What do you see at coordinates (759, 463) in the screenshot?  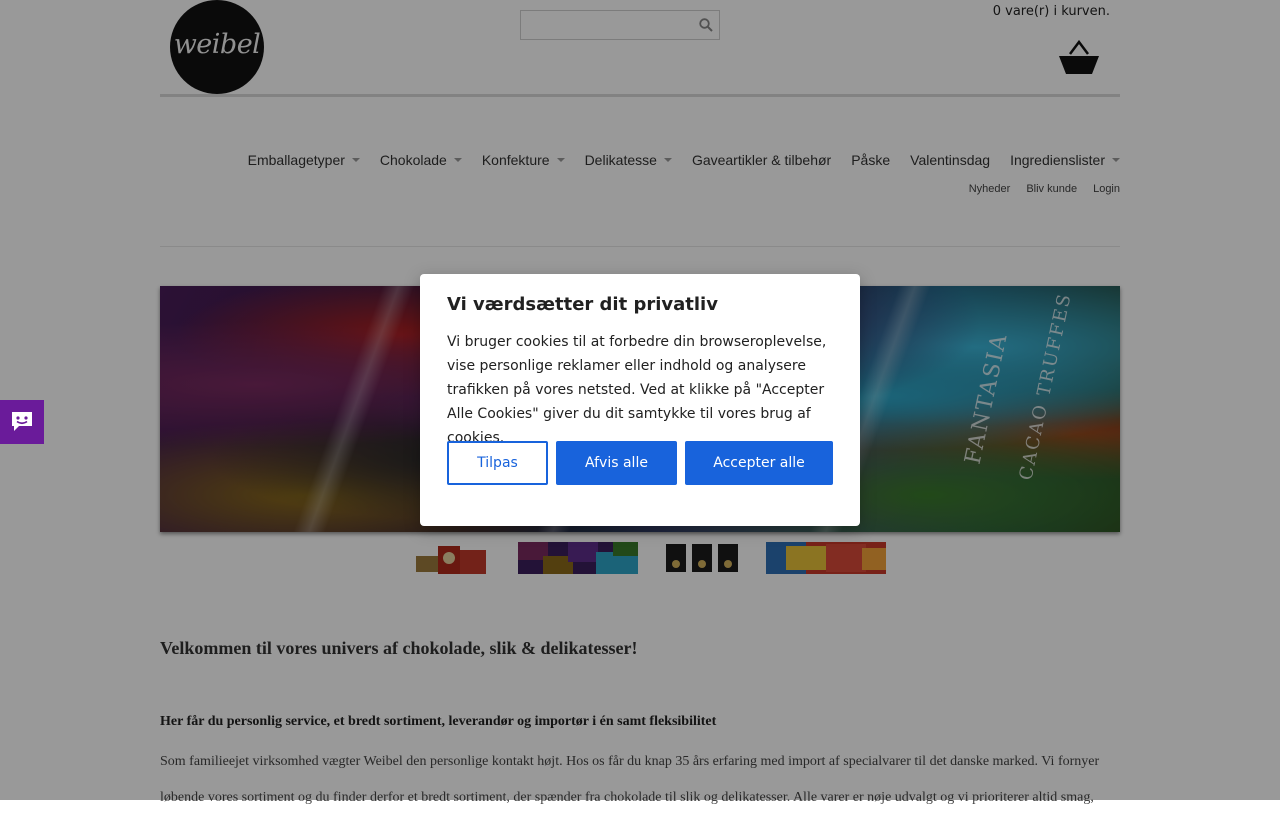 I see `accept-all-button: Accepter alle` at bounding box center [759, 463].